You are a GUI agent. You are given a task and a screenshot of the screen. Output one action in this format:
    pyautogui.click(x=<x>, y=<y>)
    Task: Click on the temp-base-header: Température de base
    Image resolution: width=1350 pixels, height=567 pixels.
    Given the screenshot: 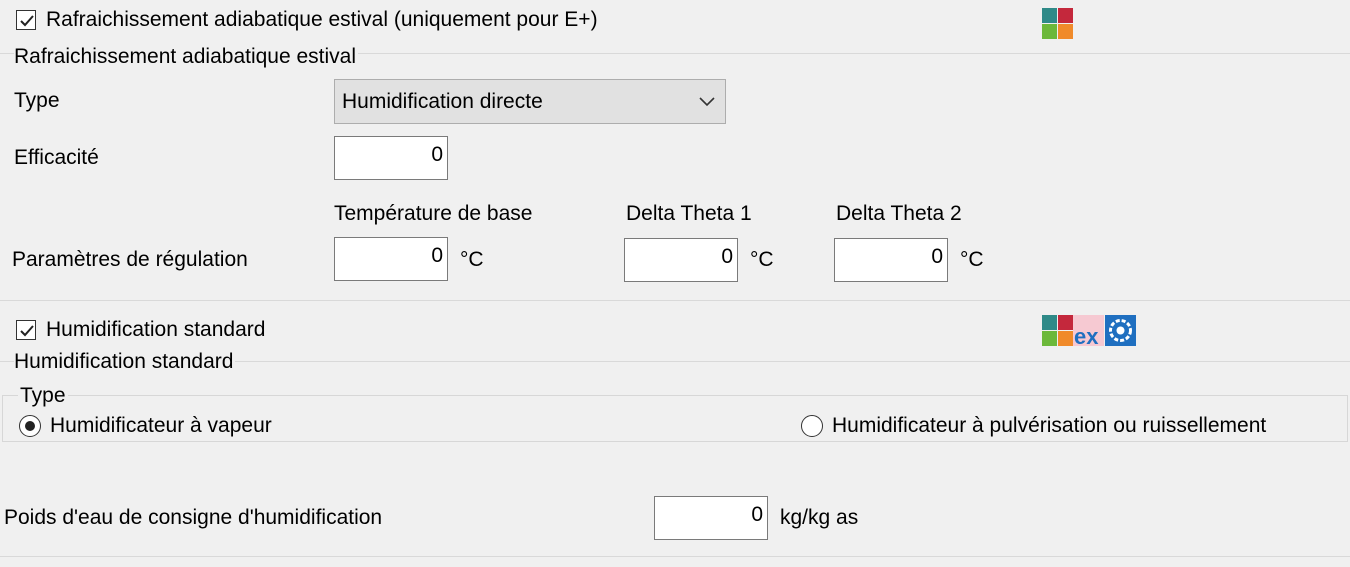 What is the action you would take?
    pyautogui.click(x=433, y=213)
    